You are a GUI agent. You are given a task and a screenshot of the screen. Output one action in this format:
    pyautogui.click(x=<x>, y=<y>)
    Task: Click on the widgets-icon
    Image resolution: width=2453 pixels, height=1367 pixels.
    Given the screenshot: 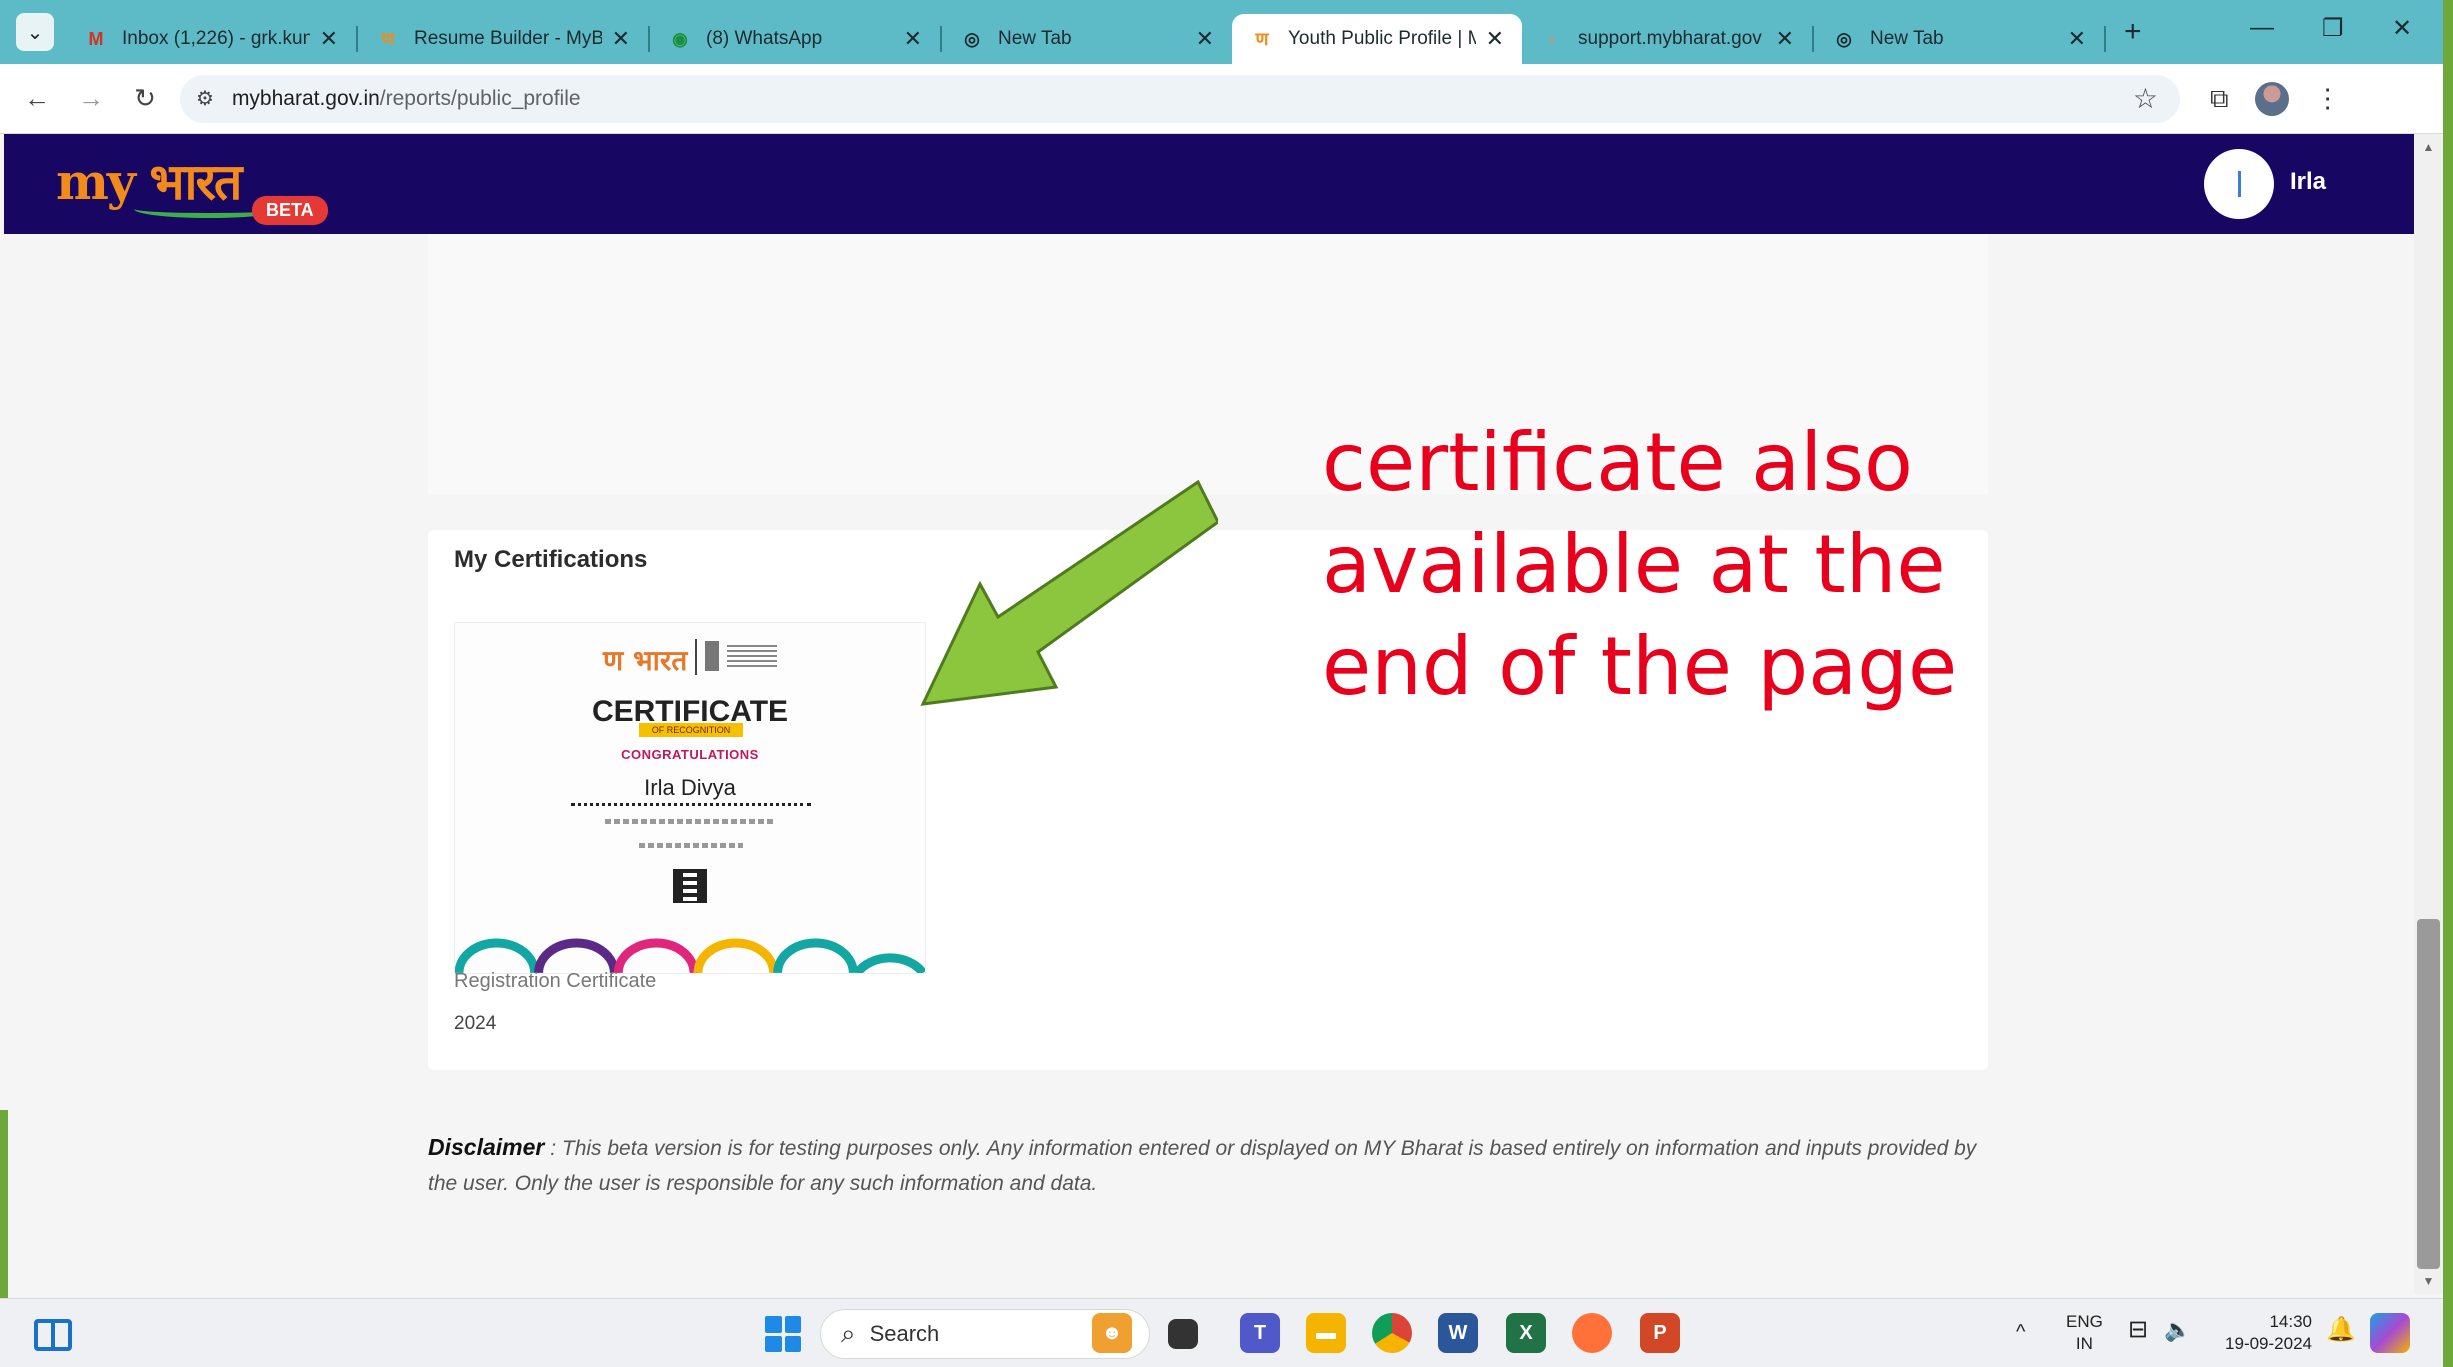 What is the action you would take?
    pyautogui.click(x=53, y=1335)
    